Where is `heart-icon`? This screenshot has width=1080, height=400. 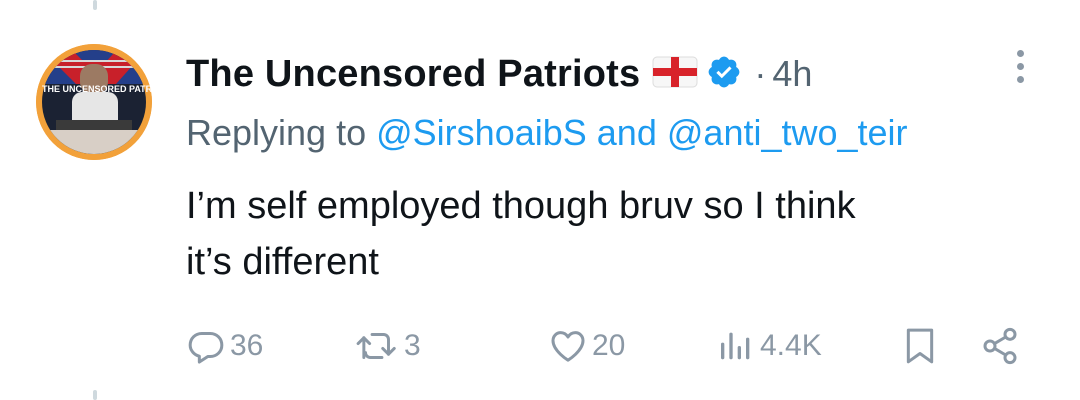 heart-icon is located at coordinates (568, 346).